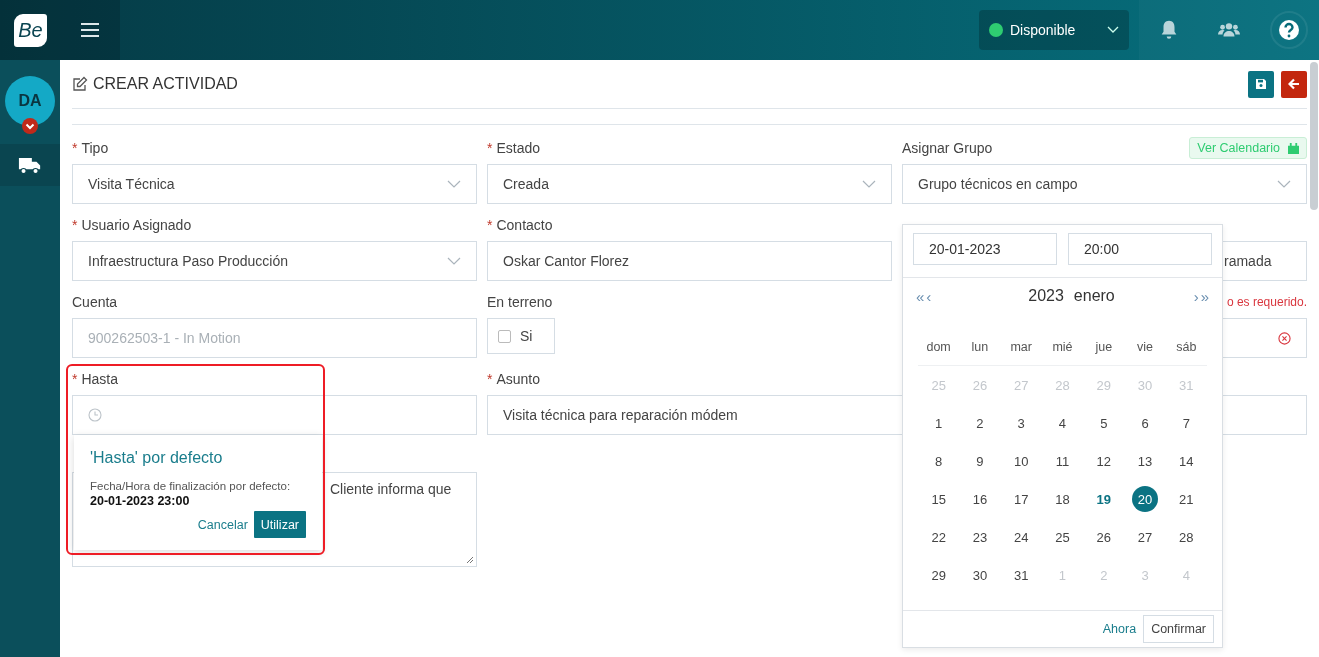 The width and height of the screenshot is (1319, 657). Describe the element at coordinates (1094, 296) in the screenshot. I see `month-label: enero` at that location.